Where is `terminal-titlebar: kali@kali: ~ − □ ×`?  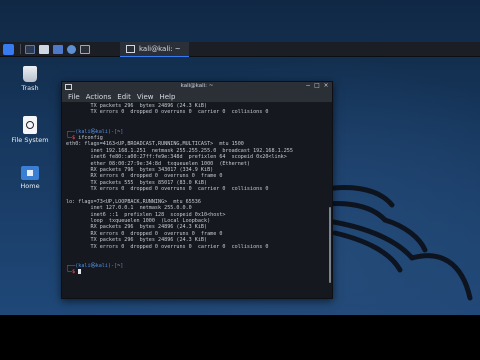 terminal-titlebar: kali@kali: ~ − □ × is located at coordinates (197, 86).